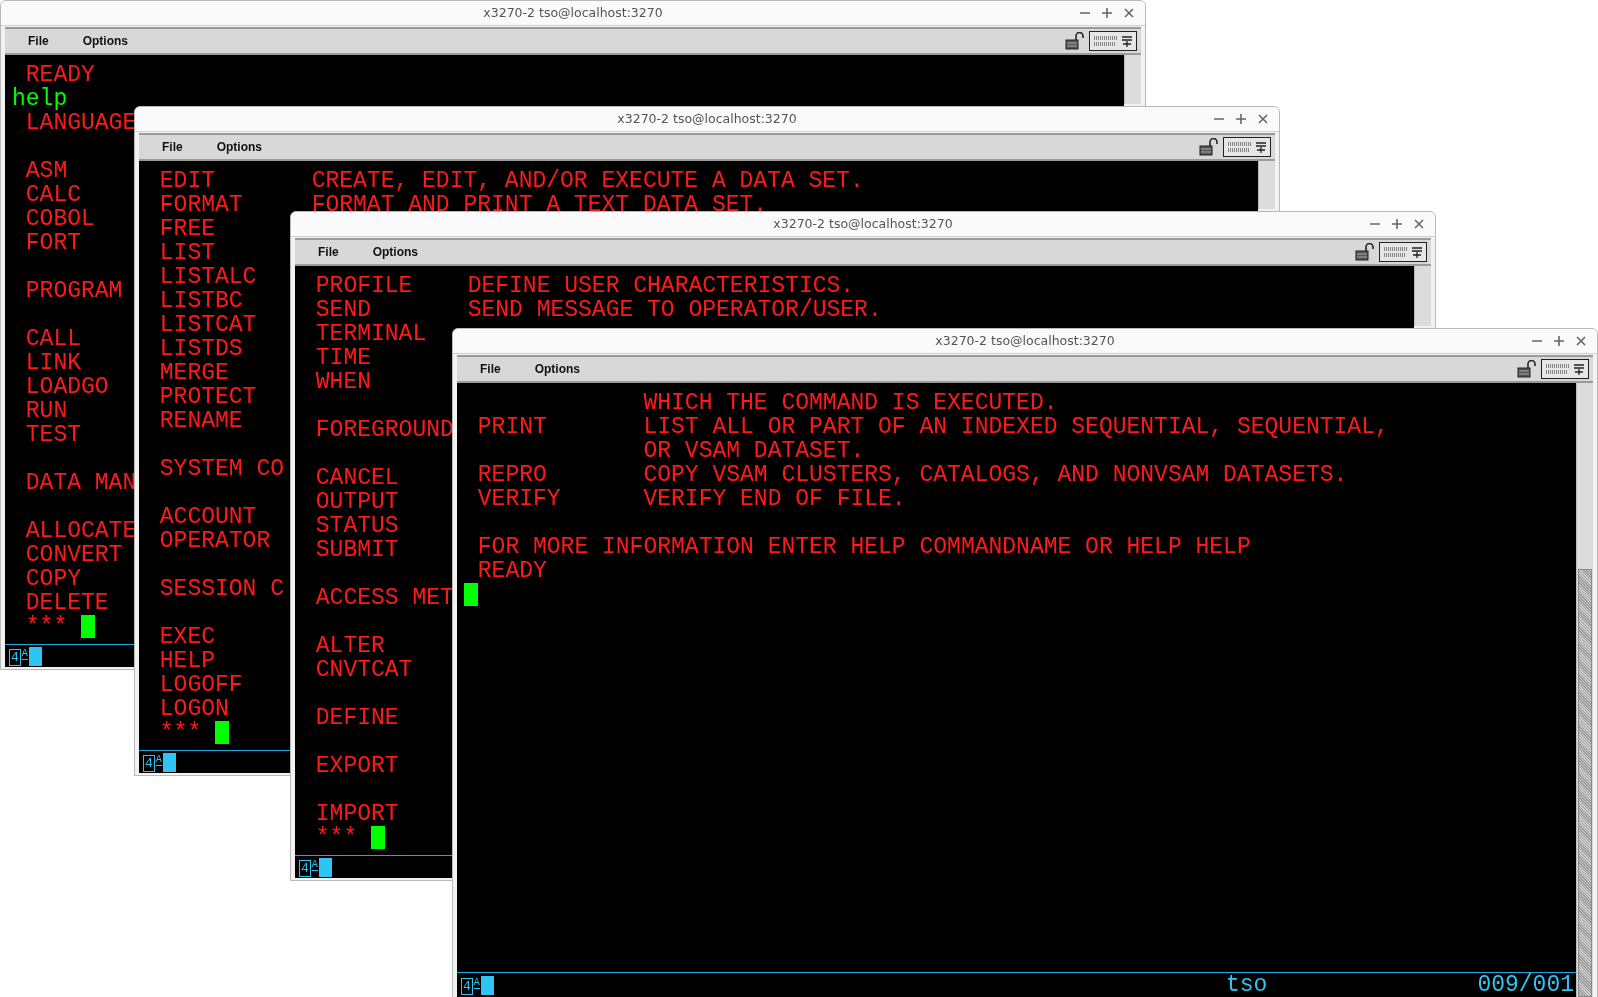 Image resolution: width=1598 pixels, height=997 pixels. Describe the element at coordinates (357, 766) in the screenshot. I see `command-text: EXPORT` at that location.